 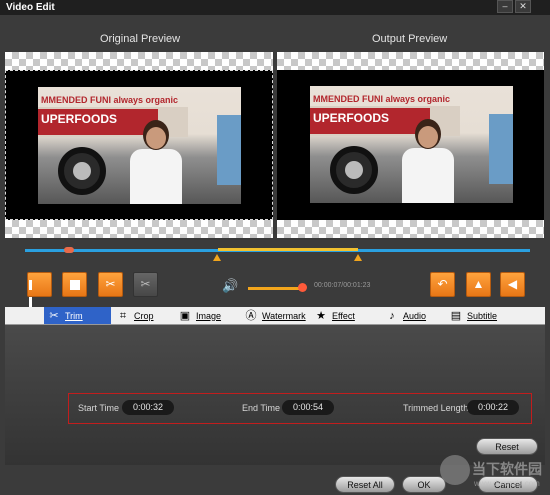 What do you see at coordinates (261, 408) in the screenshot?
I see `end-time-label: End Time` at bounding box center [261, 408].